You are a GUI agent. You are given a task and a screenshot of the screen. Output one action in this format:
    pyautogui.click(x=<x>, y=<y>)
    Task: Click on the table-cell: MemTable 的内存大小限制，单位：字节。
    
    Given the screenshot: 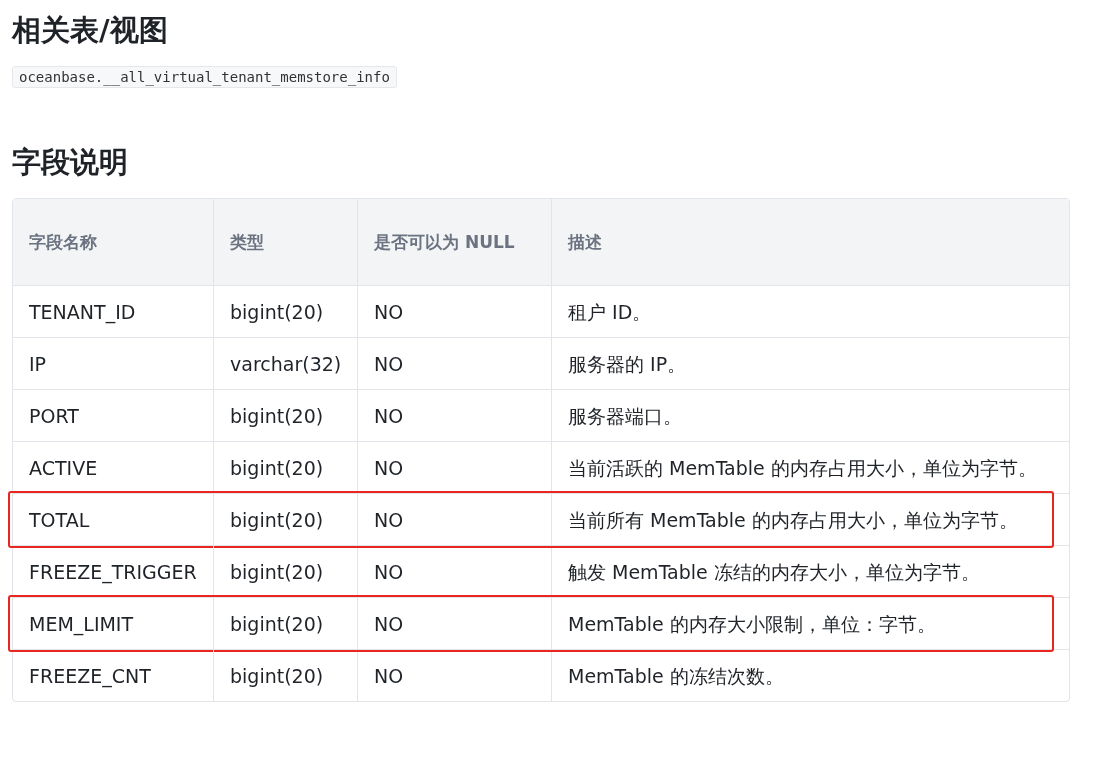 What is the action you would take?
    pyautogui.click(x=810, y=624)
    